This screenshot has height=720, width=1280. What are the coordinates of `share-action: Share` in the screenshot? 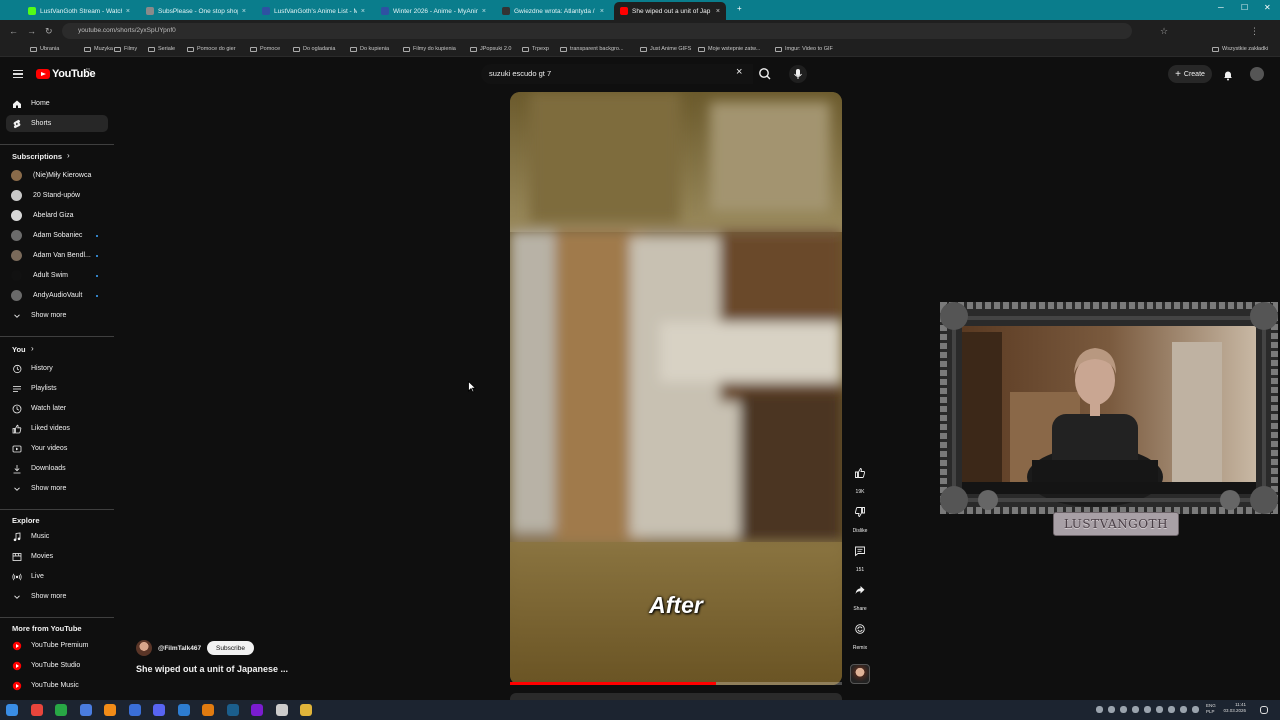 It's located at (860, 596).